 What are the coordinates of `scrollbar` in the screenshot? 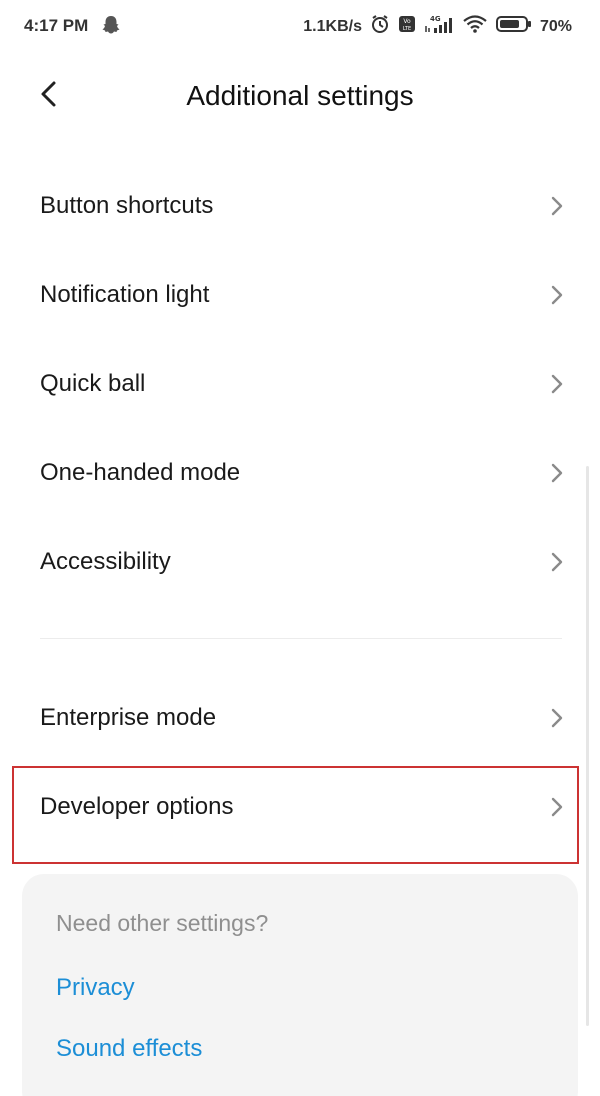 It's located at (587, 746).